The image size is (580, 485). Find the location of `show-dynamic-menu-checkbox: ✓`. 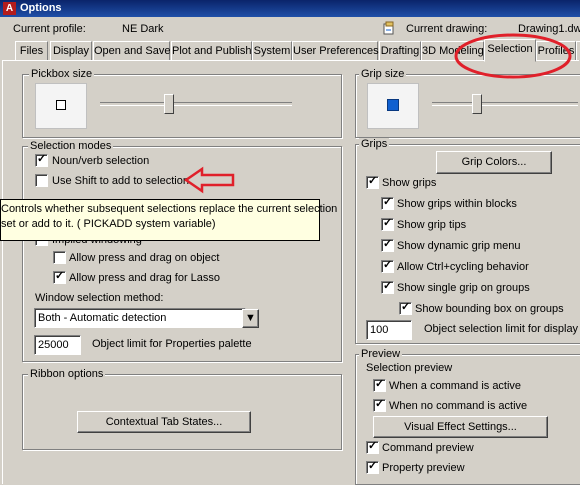

show-dynamic-menu-checkbox: ✓ is located at coordinates (387, 245).